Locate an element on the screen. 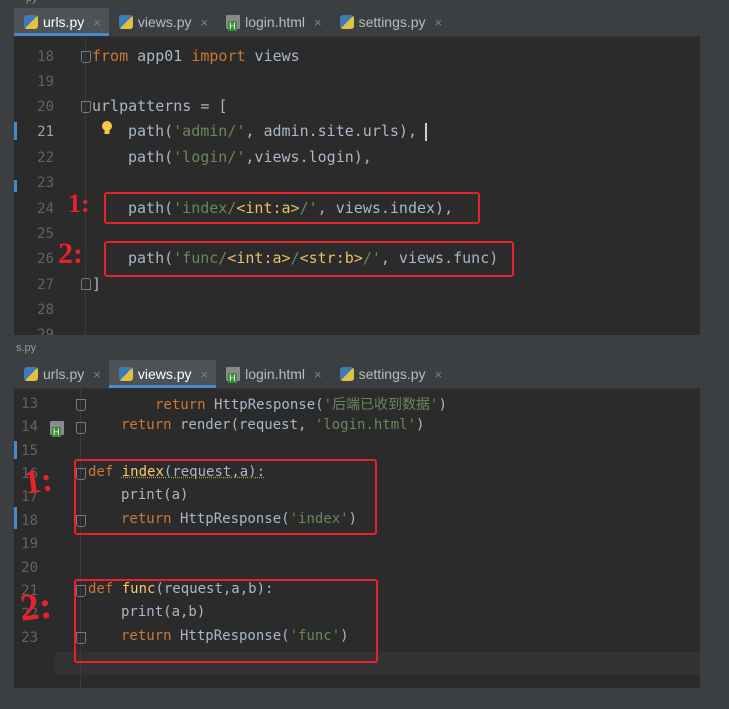 The width and height of the screenshot is (729, 709). line-number: 22 is located at coordinates (45, 158).